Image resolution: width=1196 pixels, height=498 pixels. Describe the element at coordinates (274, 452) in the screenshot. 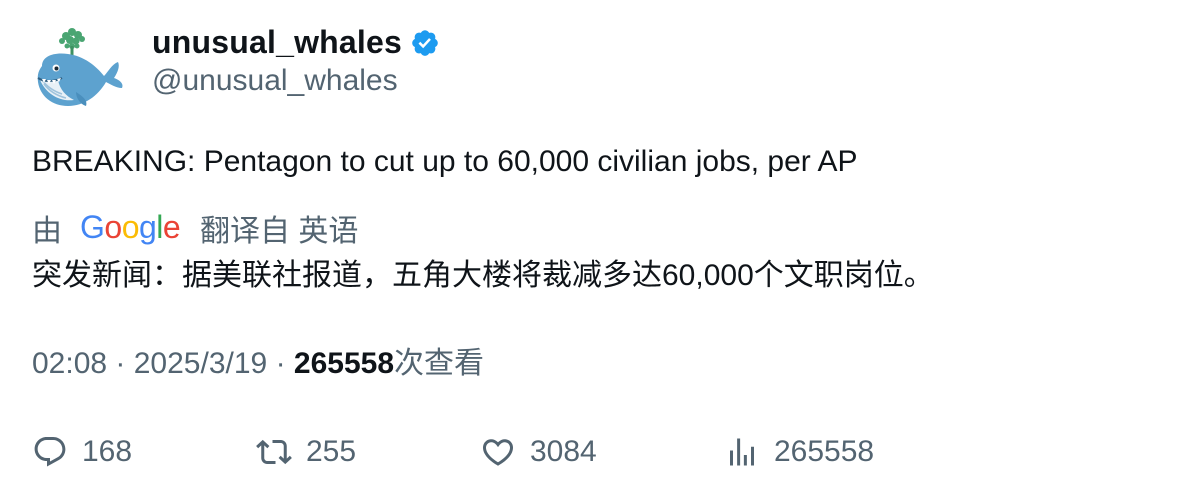

I see `retweet-icon` at that location.